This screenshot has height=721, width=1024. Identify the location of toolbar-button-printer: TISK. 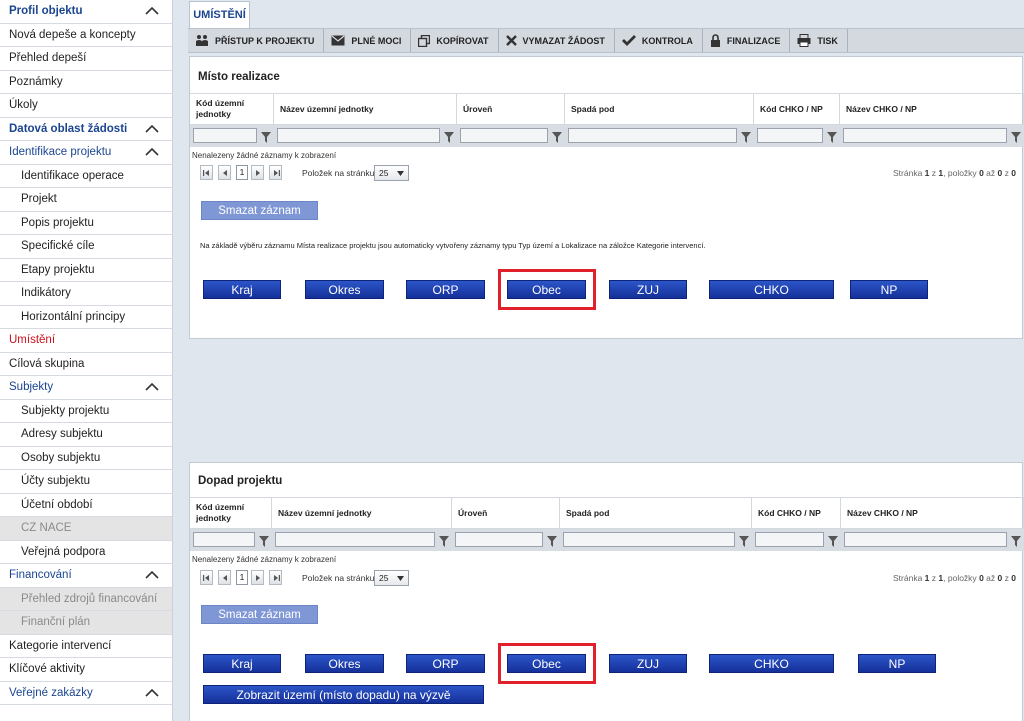
(819, 40).